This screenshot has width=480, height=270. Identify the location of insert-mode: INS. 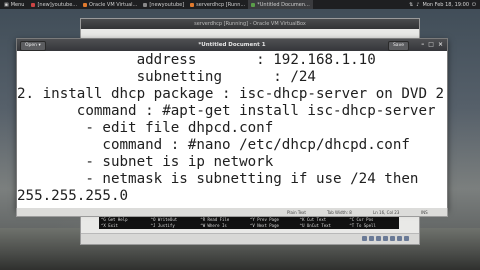
(424, 212).